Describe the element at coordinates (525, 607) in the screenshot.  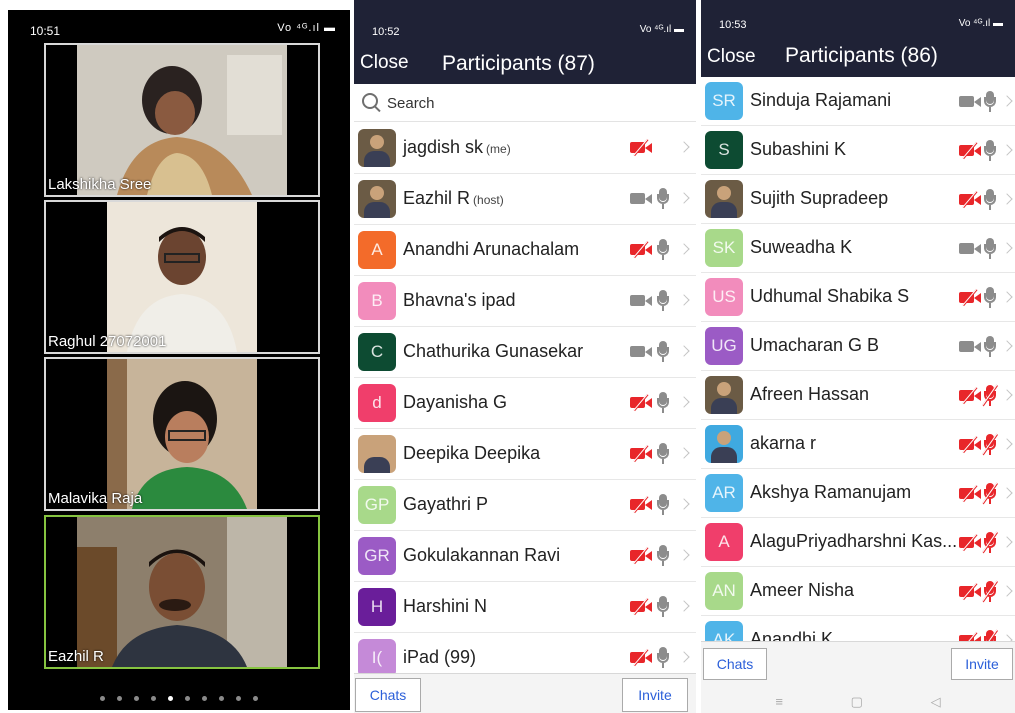
I see `participant-row: H Harshini N` at that location.